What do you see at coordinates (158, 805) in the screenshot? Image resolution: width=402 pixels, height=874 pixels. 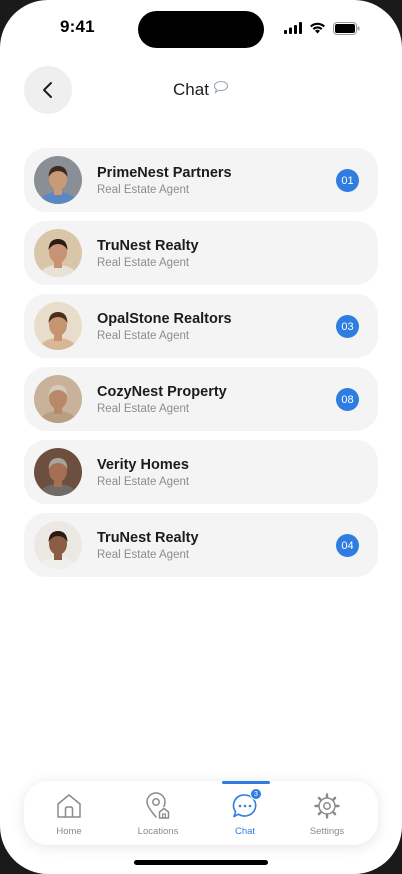 I see `location-pin-icon` at bounding box center [158, 805].